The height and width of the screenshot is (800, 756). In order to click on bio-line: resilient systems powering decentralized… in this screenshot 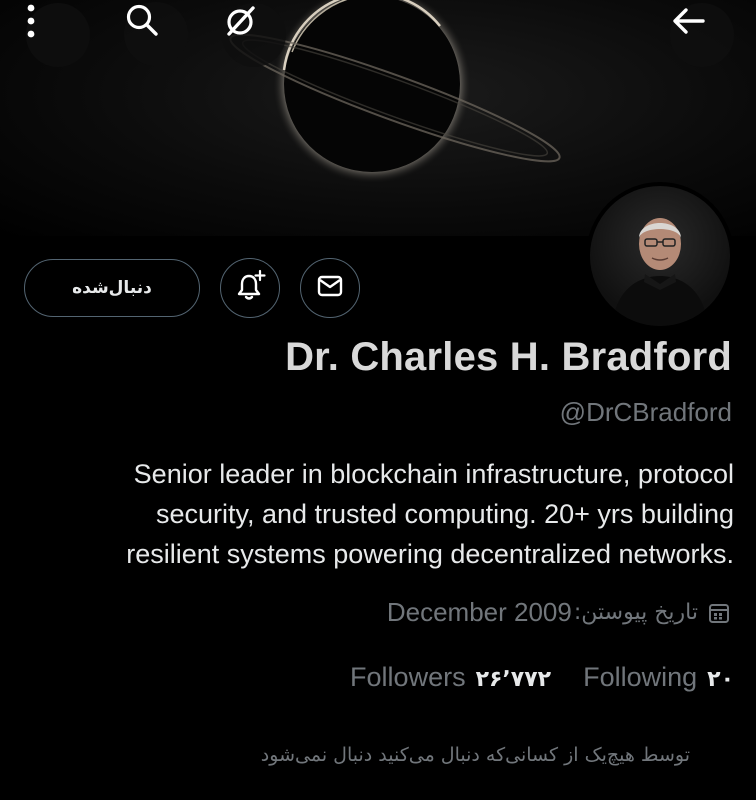, I will do `click(430, 554)`.